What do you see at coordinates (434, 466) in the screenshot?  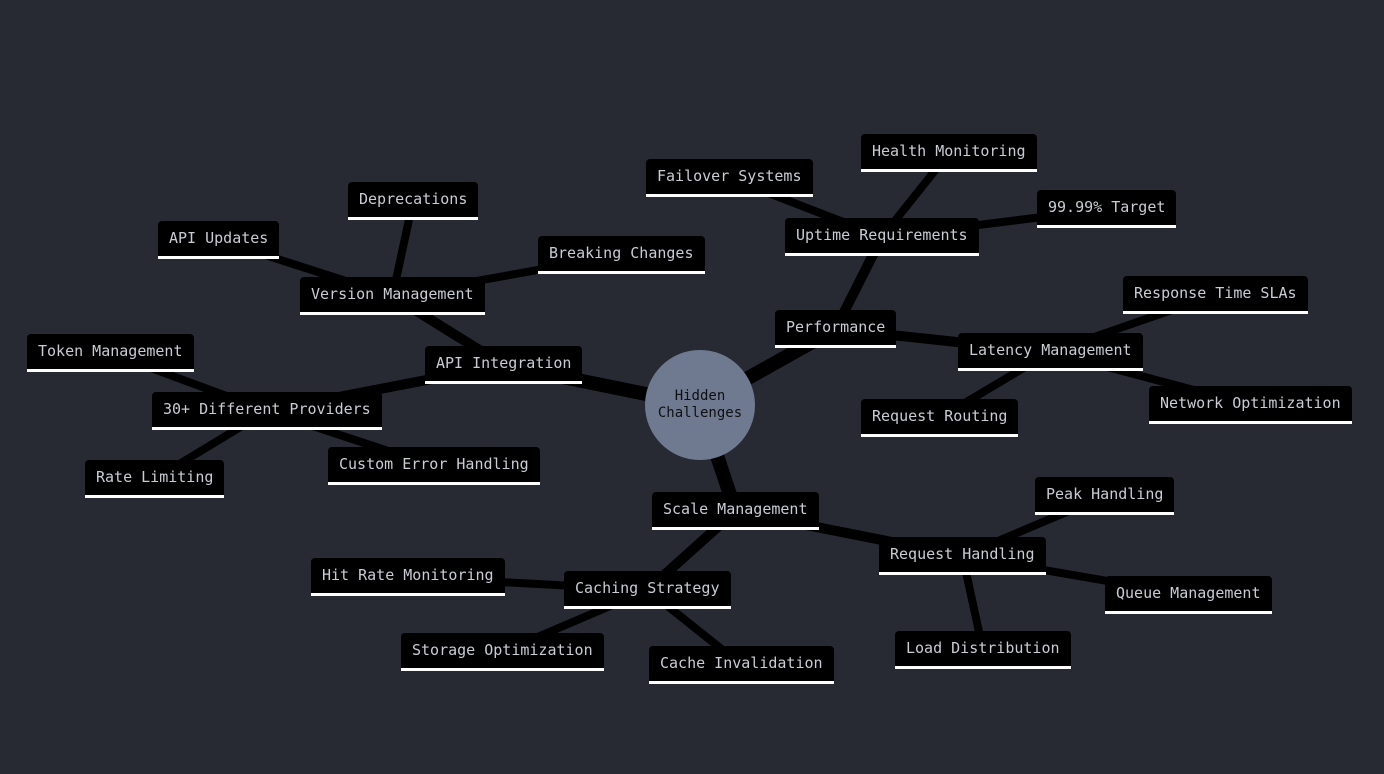 I see `node-custom-error-handling: Custom Error Handling` at bounding box center [434, 466].